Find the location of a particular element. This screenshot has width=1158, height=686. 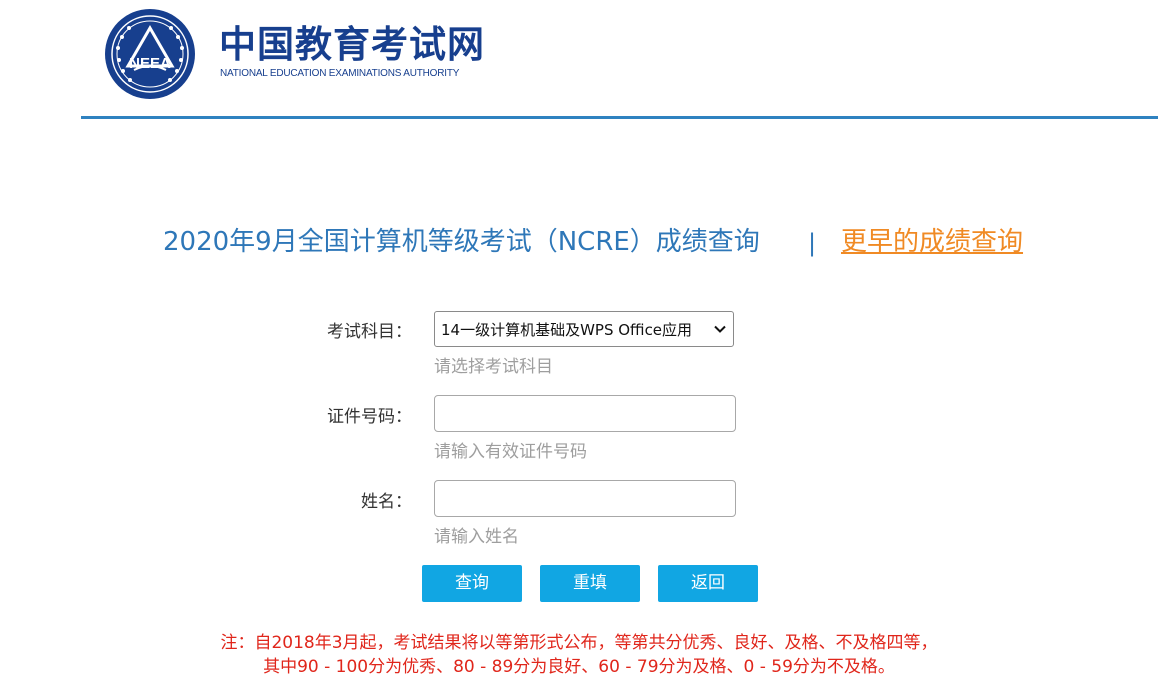

id-number-label: 证件号码： is located at coordinates (369, 417).